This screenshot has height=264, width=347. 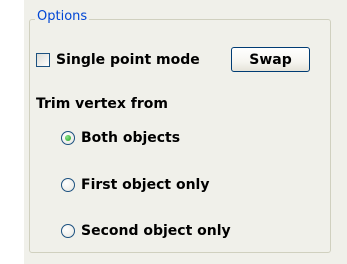 What do you see at coordinates (131, 138) in the screenshot?
I see `radio-both-objects-label: Both objects` at bounding box center [131, 138].